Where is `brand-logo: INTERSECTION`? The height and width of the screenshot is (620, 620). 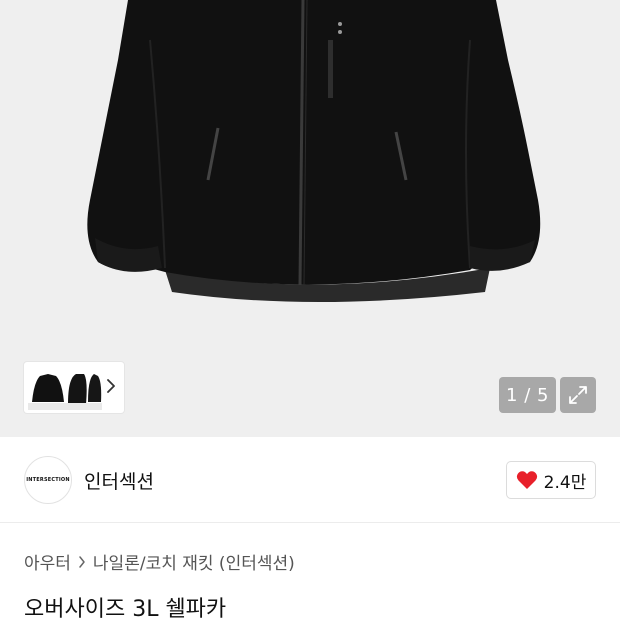
brand-logo: INTERSECTION is located at coordinates (48, 480).